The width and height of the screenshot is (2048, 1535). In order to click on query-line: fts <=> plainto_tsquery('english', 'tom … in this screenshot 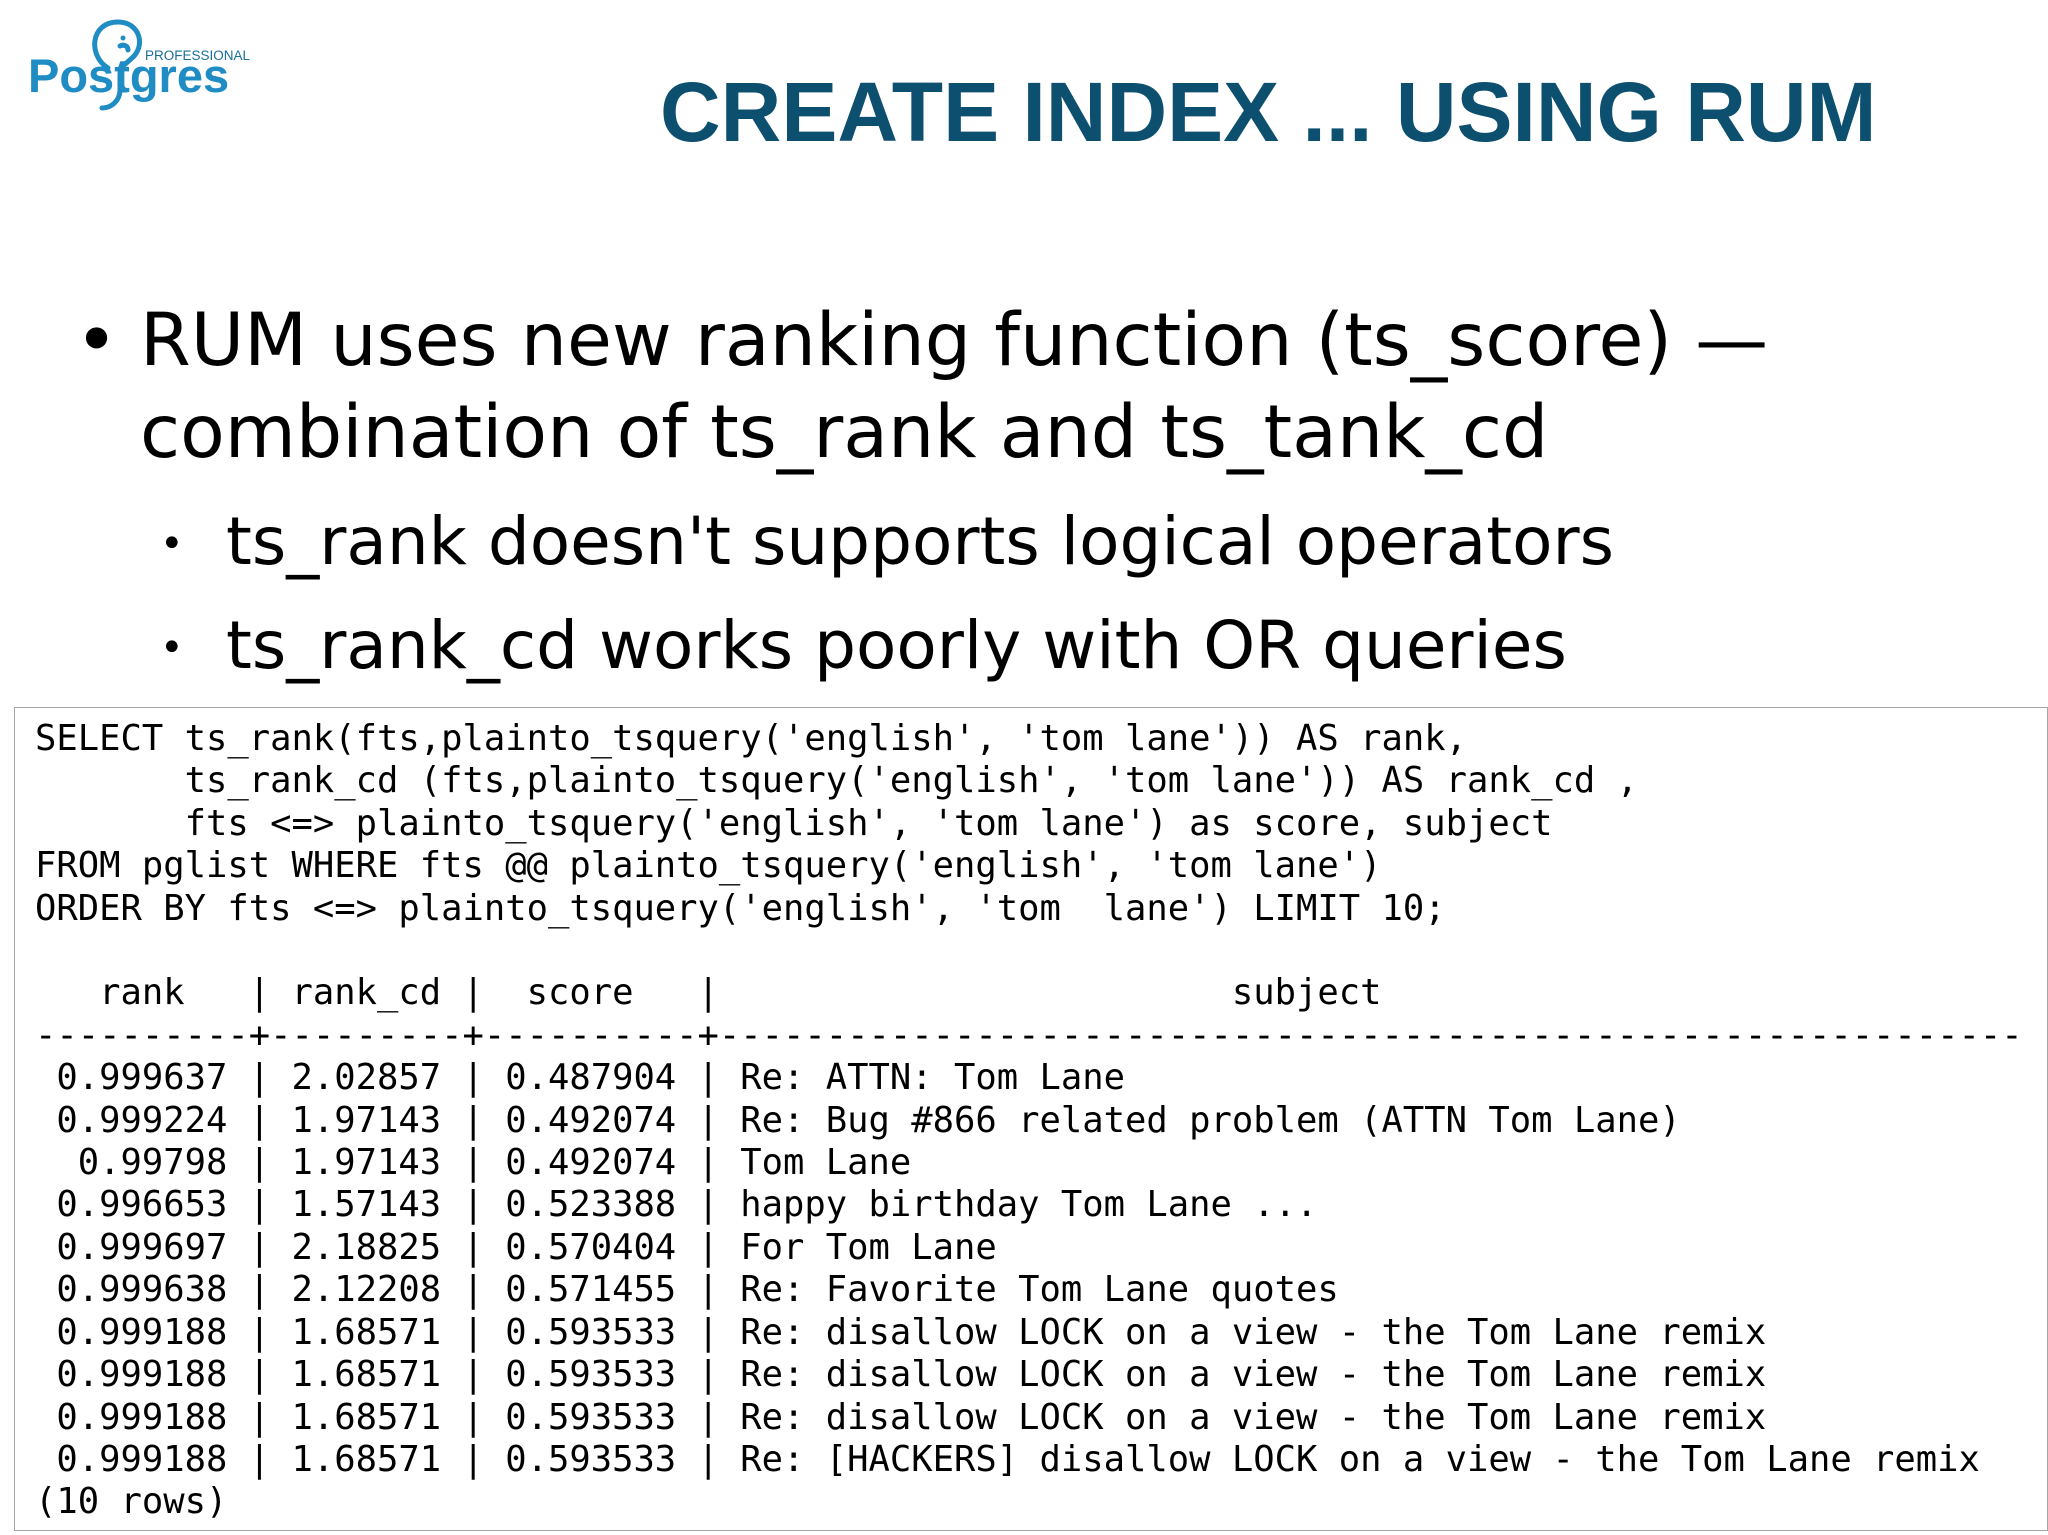, I will do `click(794, 823)`.